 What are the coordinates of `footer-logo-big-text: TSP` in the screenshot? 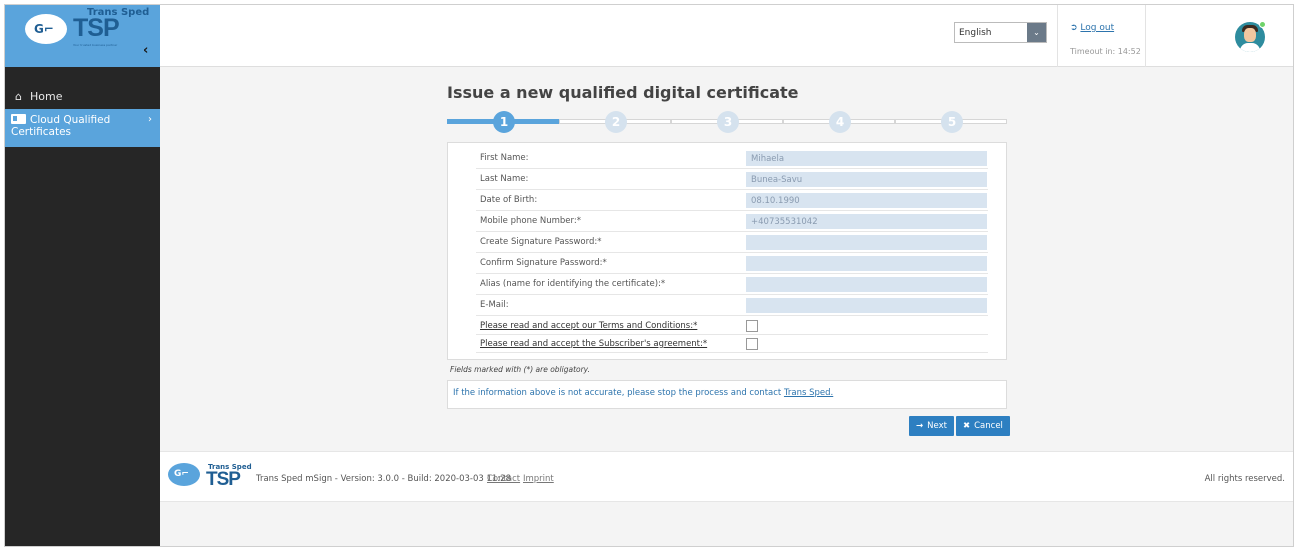 It's located at (223, 479).